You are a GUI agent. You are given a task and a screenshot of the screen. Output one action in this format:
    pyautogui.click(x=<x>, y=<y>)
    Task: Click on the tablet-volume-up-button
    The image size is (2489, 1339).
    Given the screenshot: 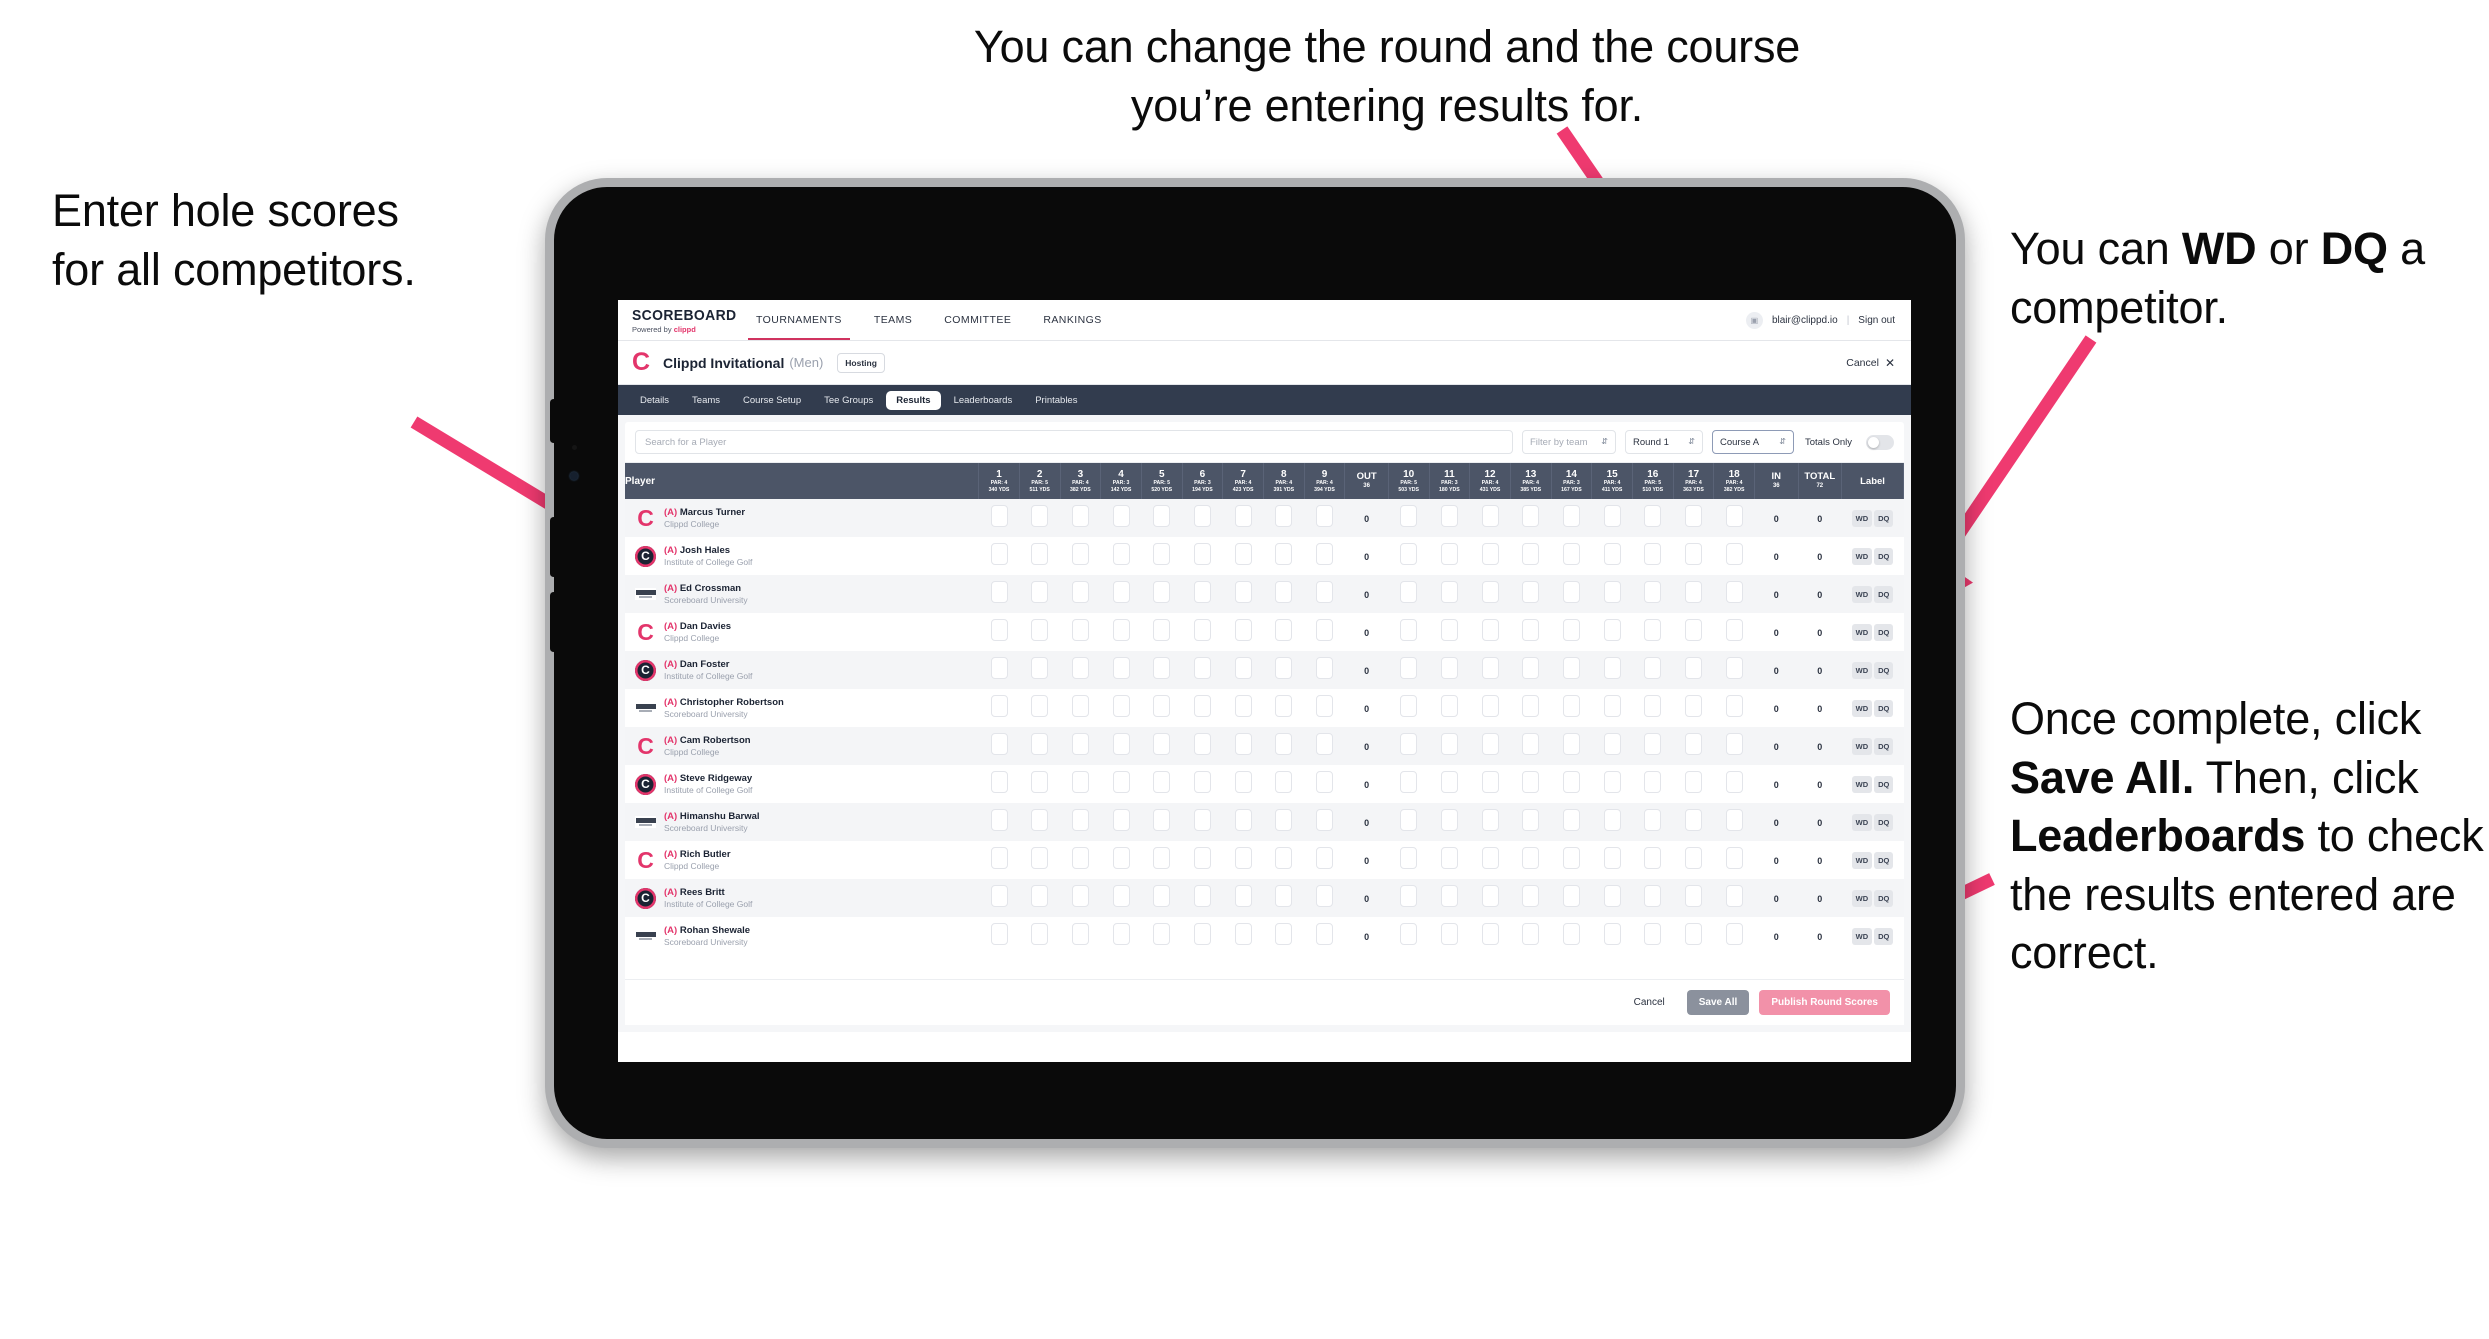 What is the action you would take?
    pyautogui.click(x=553, y=547)
    